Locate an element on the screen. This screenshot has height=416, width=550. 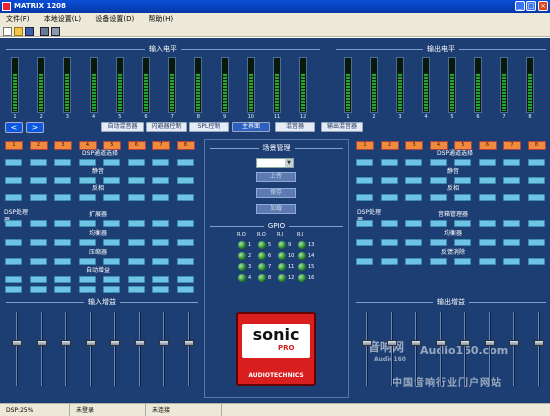
left-channel-button: 3 is located at coordinates (63, 145).